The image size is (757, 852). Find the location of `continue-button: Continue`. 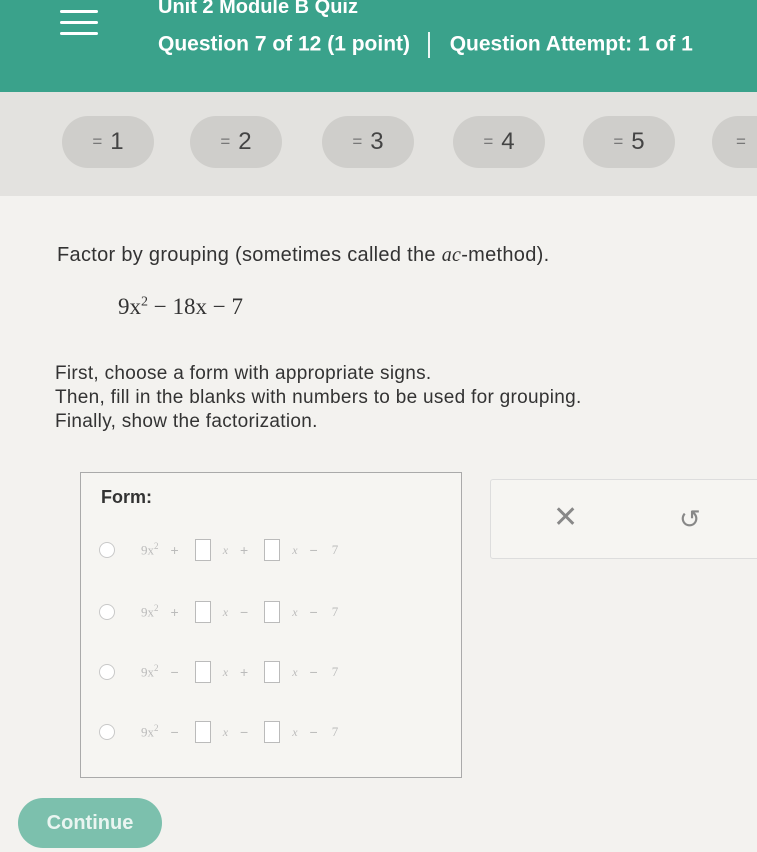

continue-button: Continue is located at coordinates (90, 823).